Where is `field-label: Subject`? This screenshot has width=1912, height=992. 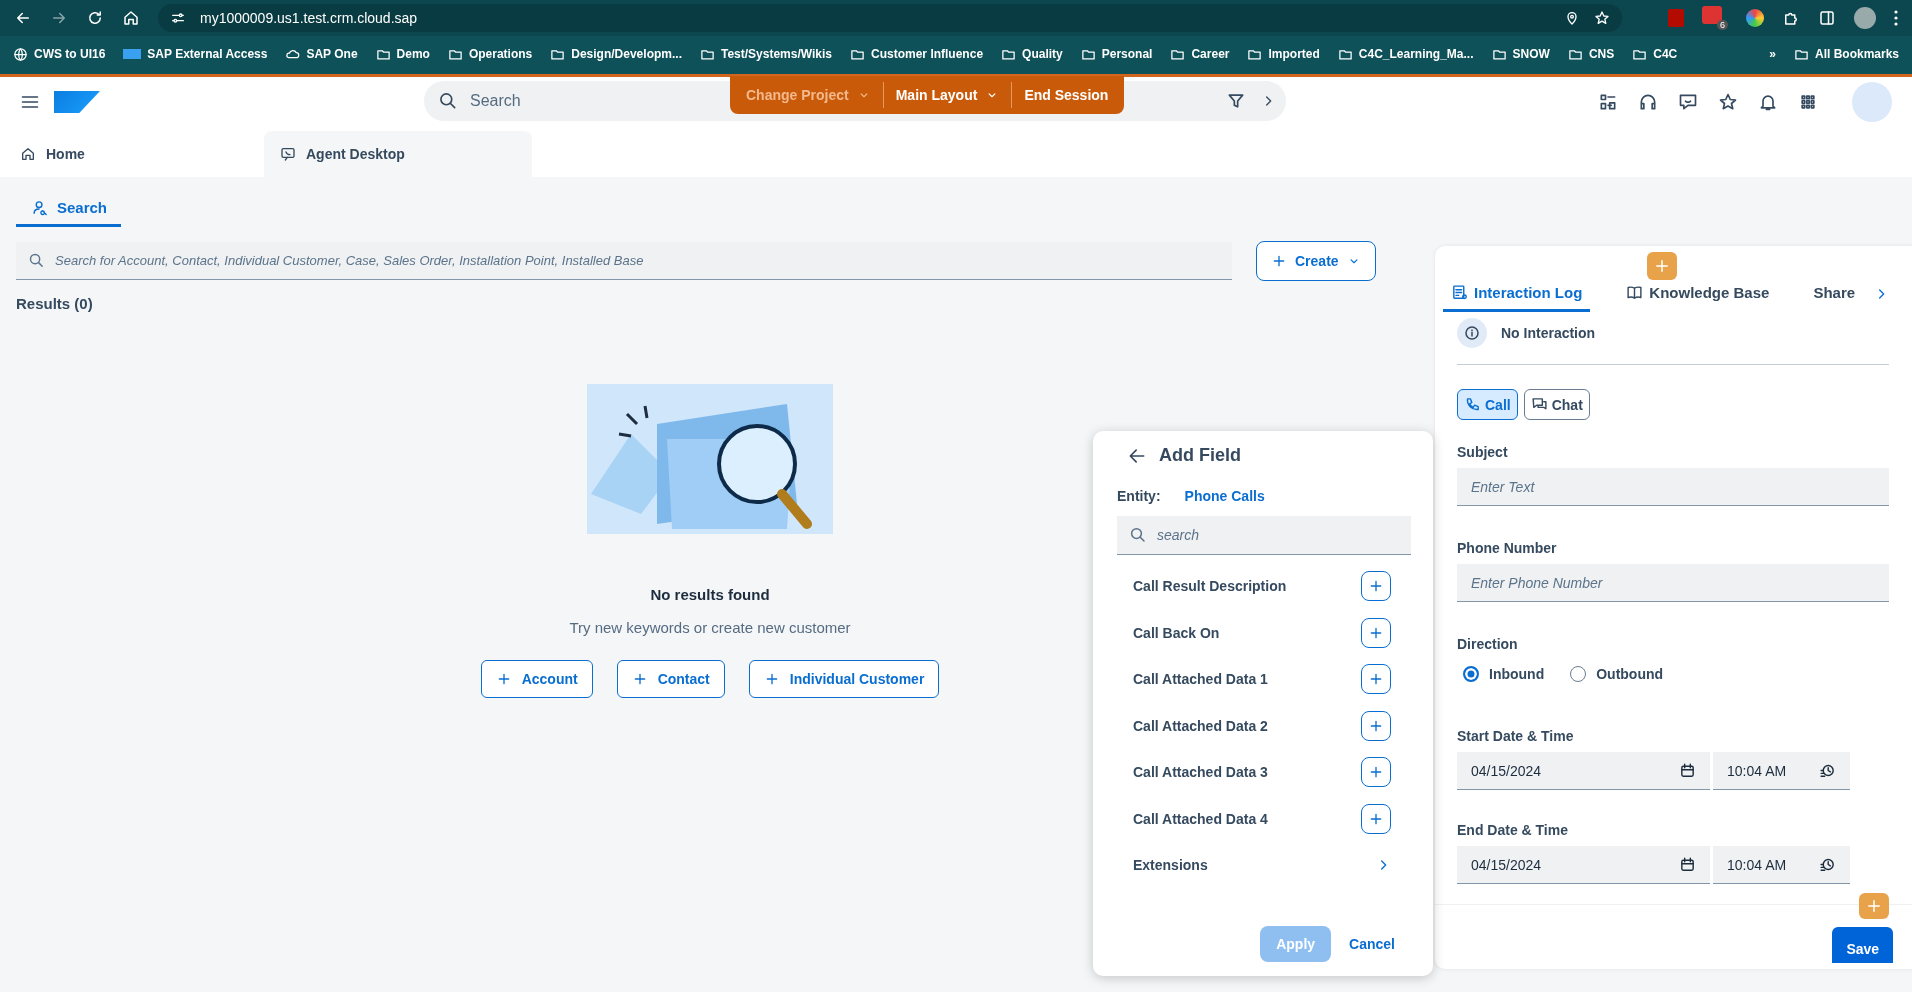
field-label: Subject is located at coordinates (1483, 452).